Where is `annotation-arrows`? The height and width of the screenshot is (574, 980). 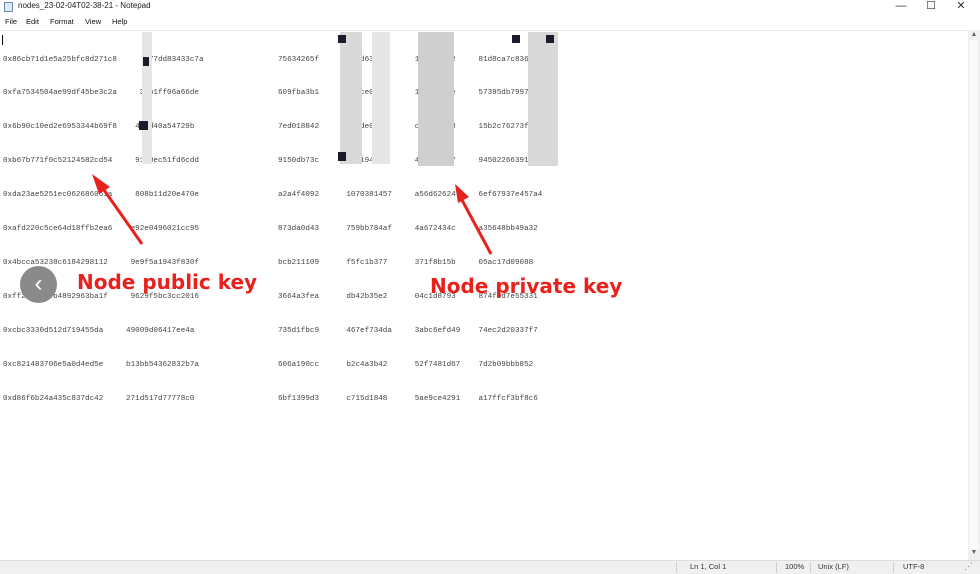
annotation-arrows is located at coordinates (292, 214).